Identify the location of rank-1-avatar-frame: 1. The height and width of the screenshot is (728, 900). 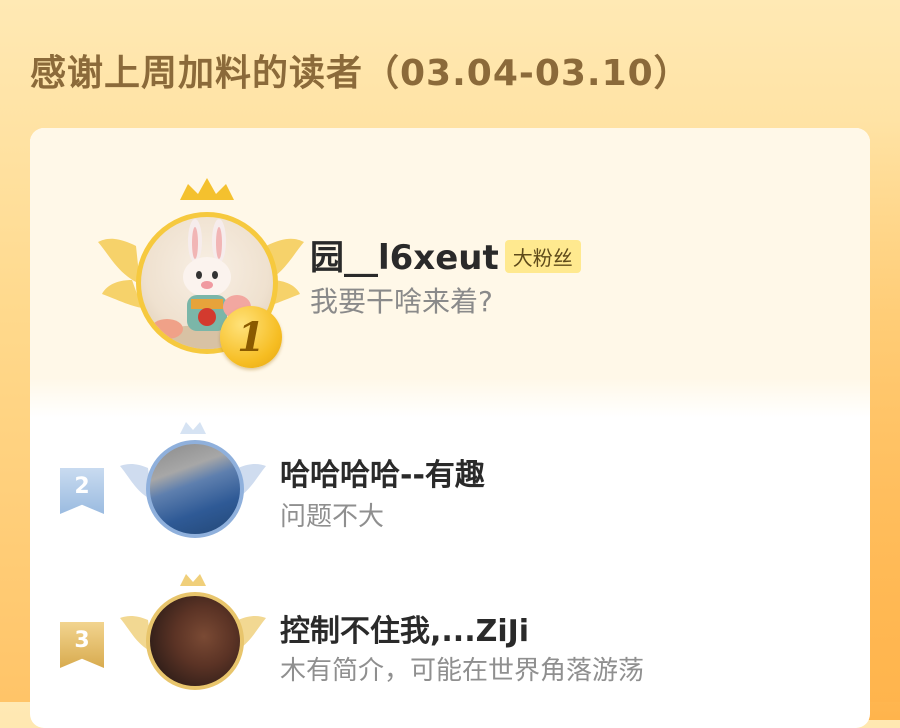
(201, 272).